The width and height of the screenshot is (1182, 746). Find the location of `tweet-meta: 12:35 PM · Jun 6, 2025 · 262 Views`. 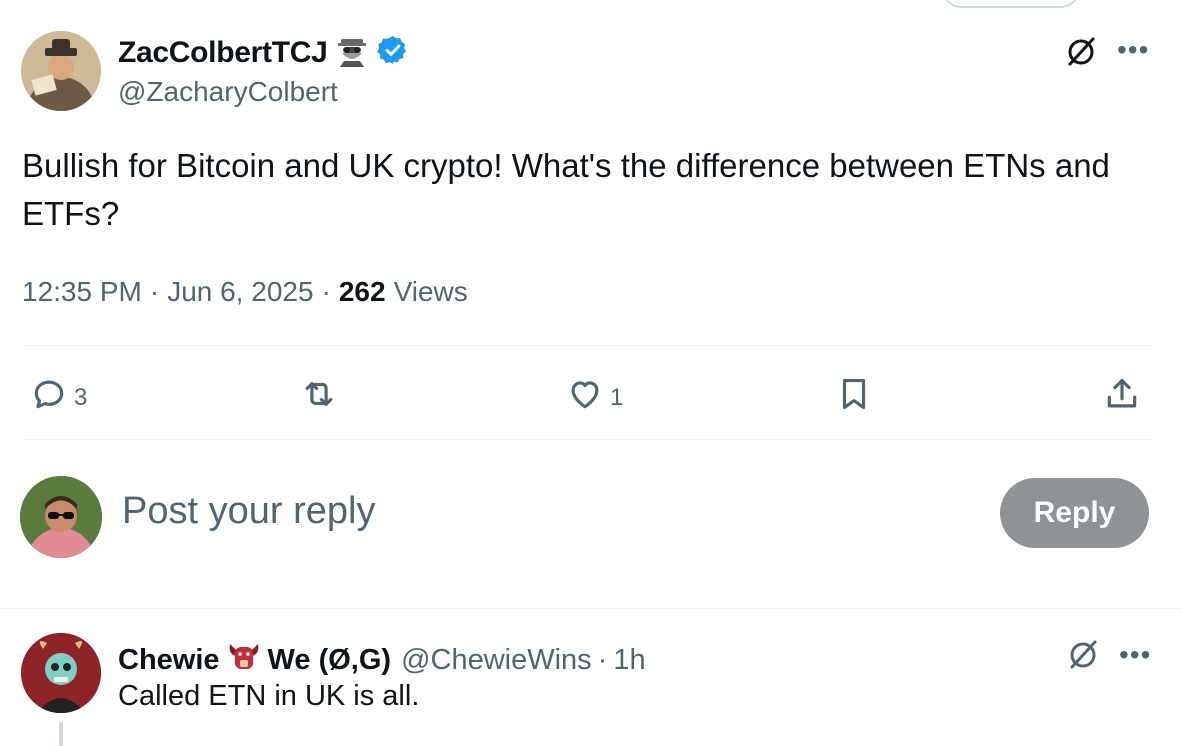

tweet-meta: 12:35 PM · Jun 6, 2025 · 262 Views is located at coordinates (245, 292).